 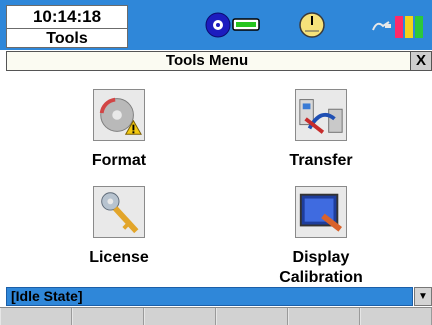 What do you see at coordinates (321, 160) in the screenshot?
I see `menu-item-label: Transfer` at bounding box center [321, 160].